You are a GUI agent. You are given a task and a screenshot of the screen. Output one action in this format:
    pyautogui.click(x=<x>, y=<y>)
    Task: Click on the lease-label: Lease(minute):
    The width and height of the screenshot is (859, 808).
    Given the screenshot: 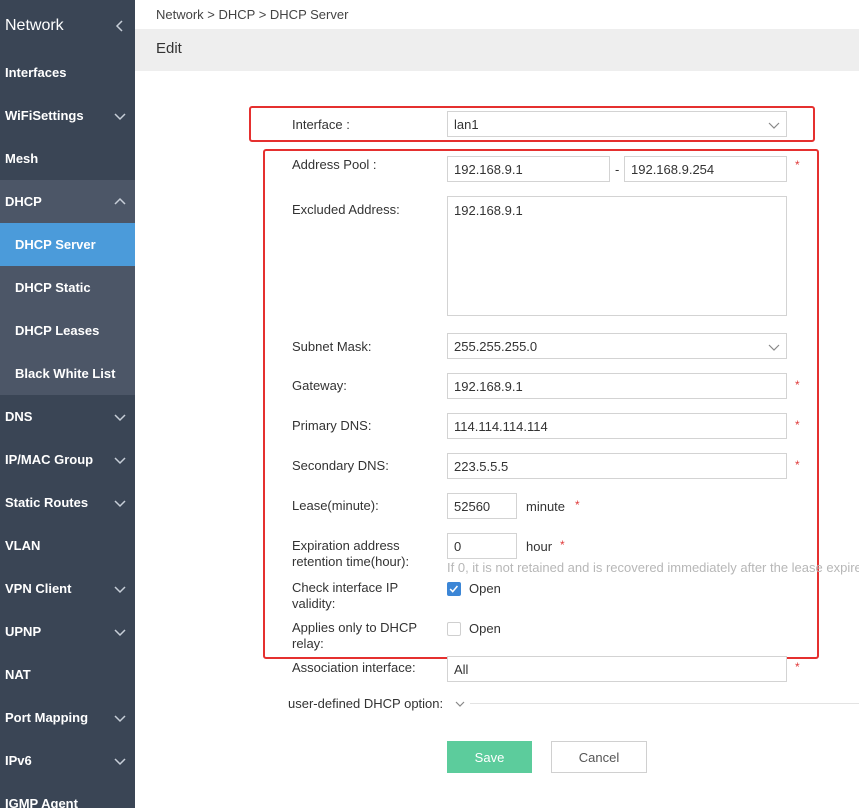 What is the action you would take?
    pyautogui.click(x=335, y=505)
    